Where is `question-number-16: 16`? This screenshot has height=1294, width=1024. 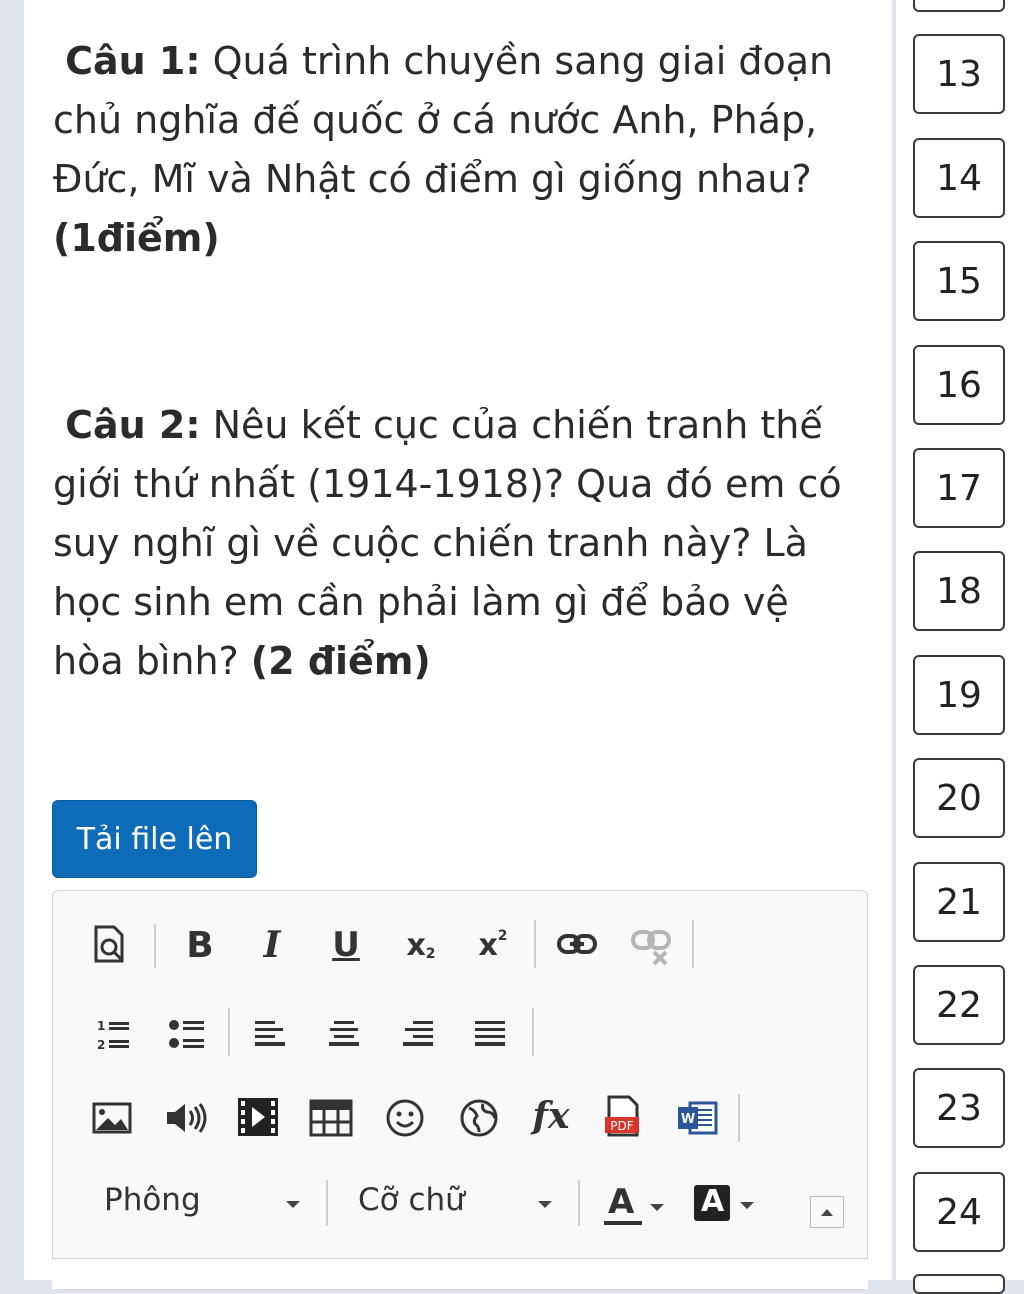
question-number-16: 16 is located at coordinates (959, 385).